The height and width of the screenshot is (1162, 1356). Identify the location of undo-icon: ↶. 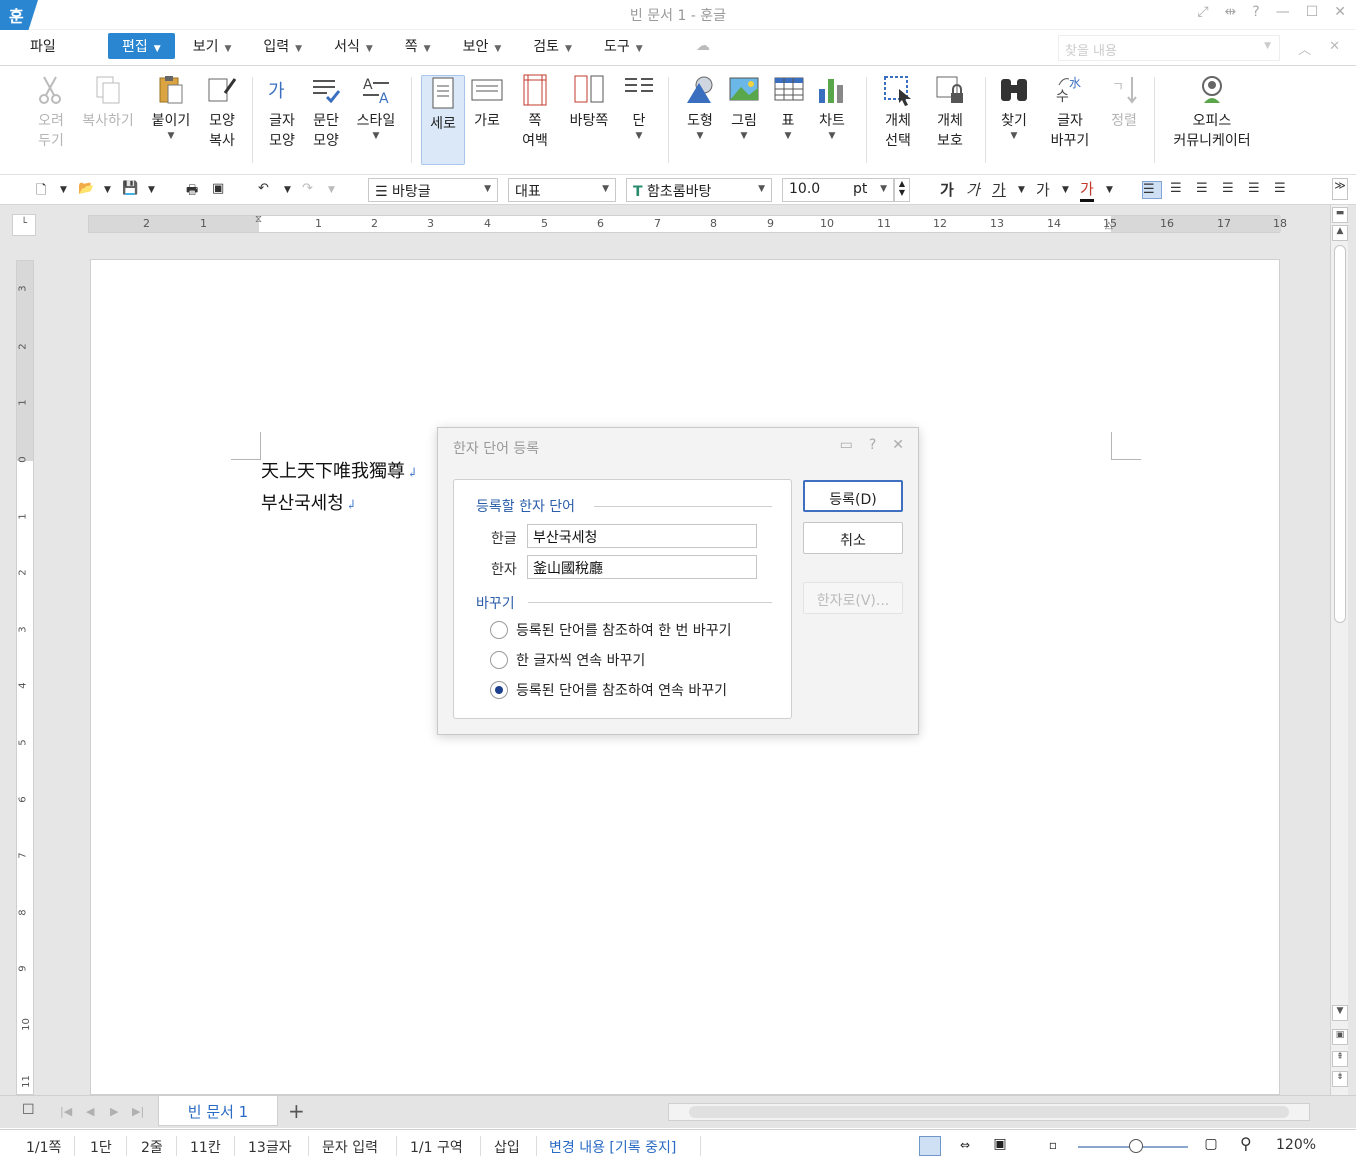
(263, 188).